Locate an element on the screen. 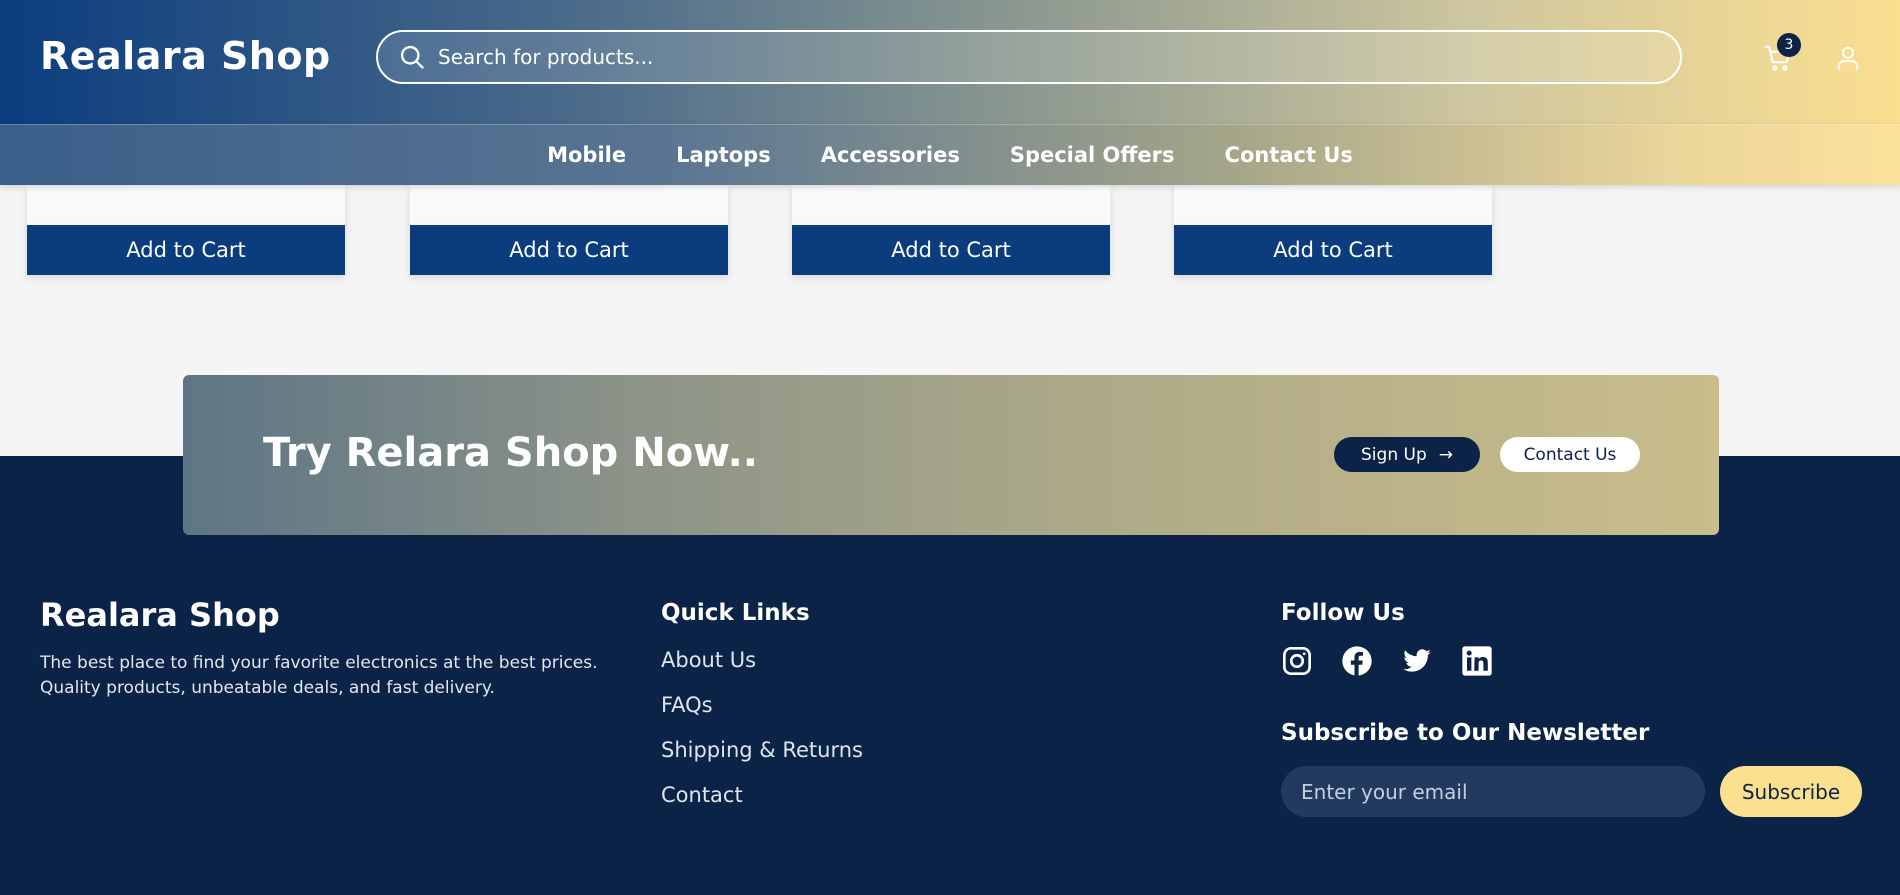  footer-link-contact: Contact is located at coordinates (702, 795).